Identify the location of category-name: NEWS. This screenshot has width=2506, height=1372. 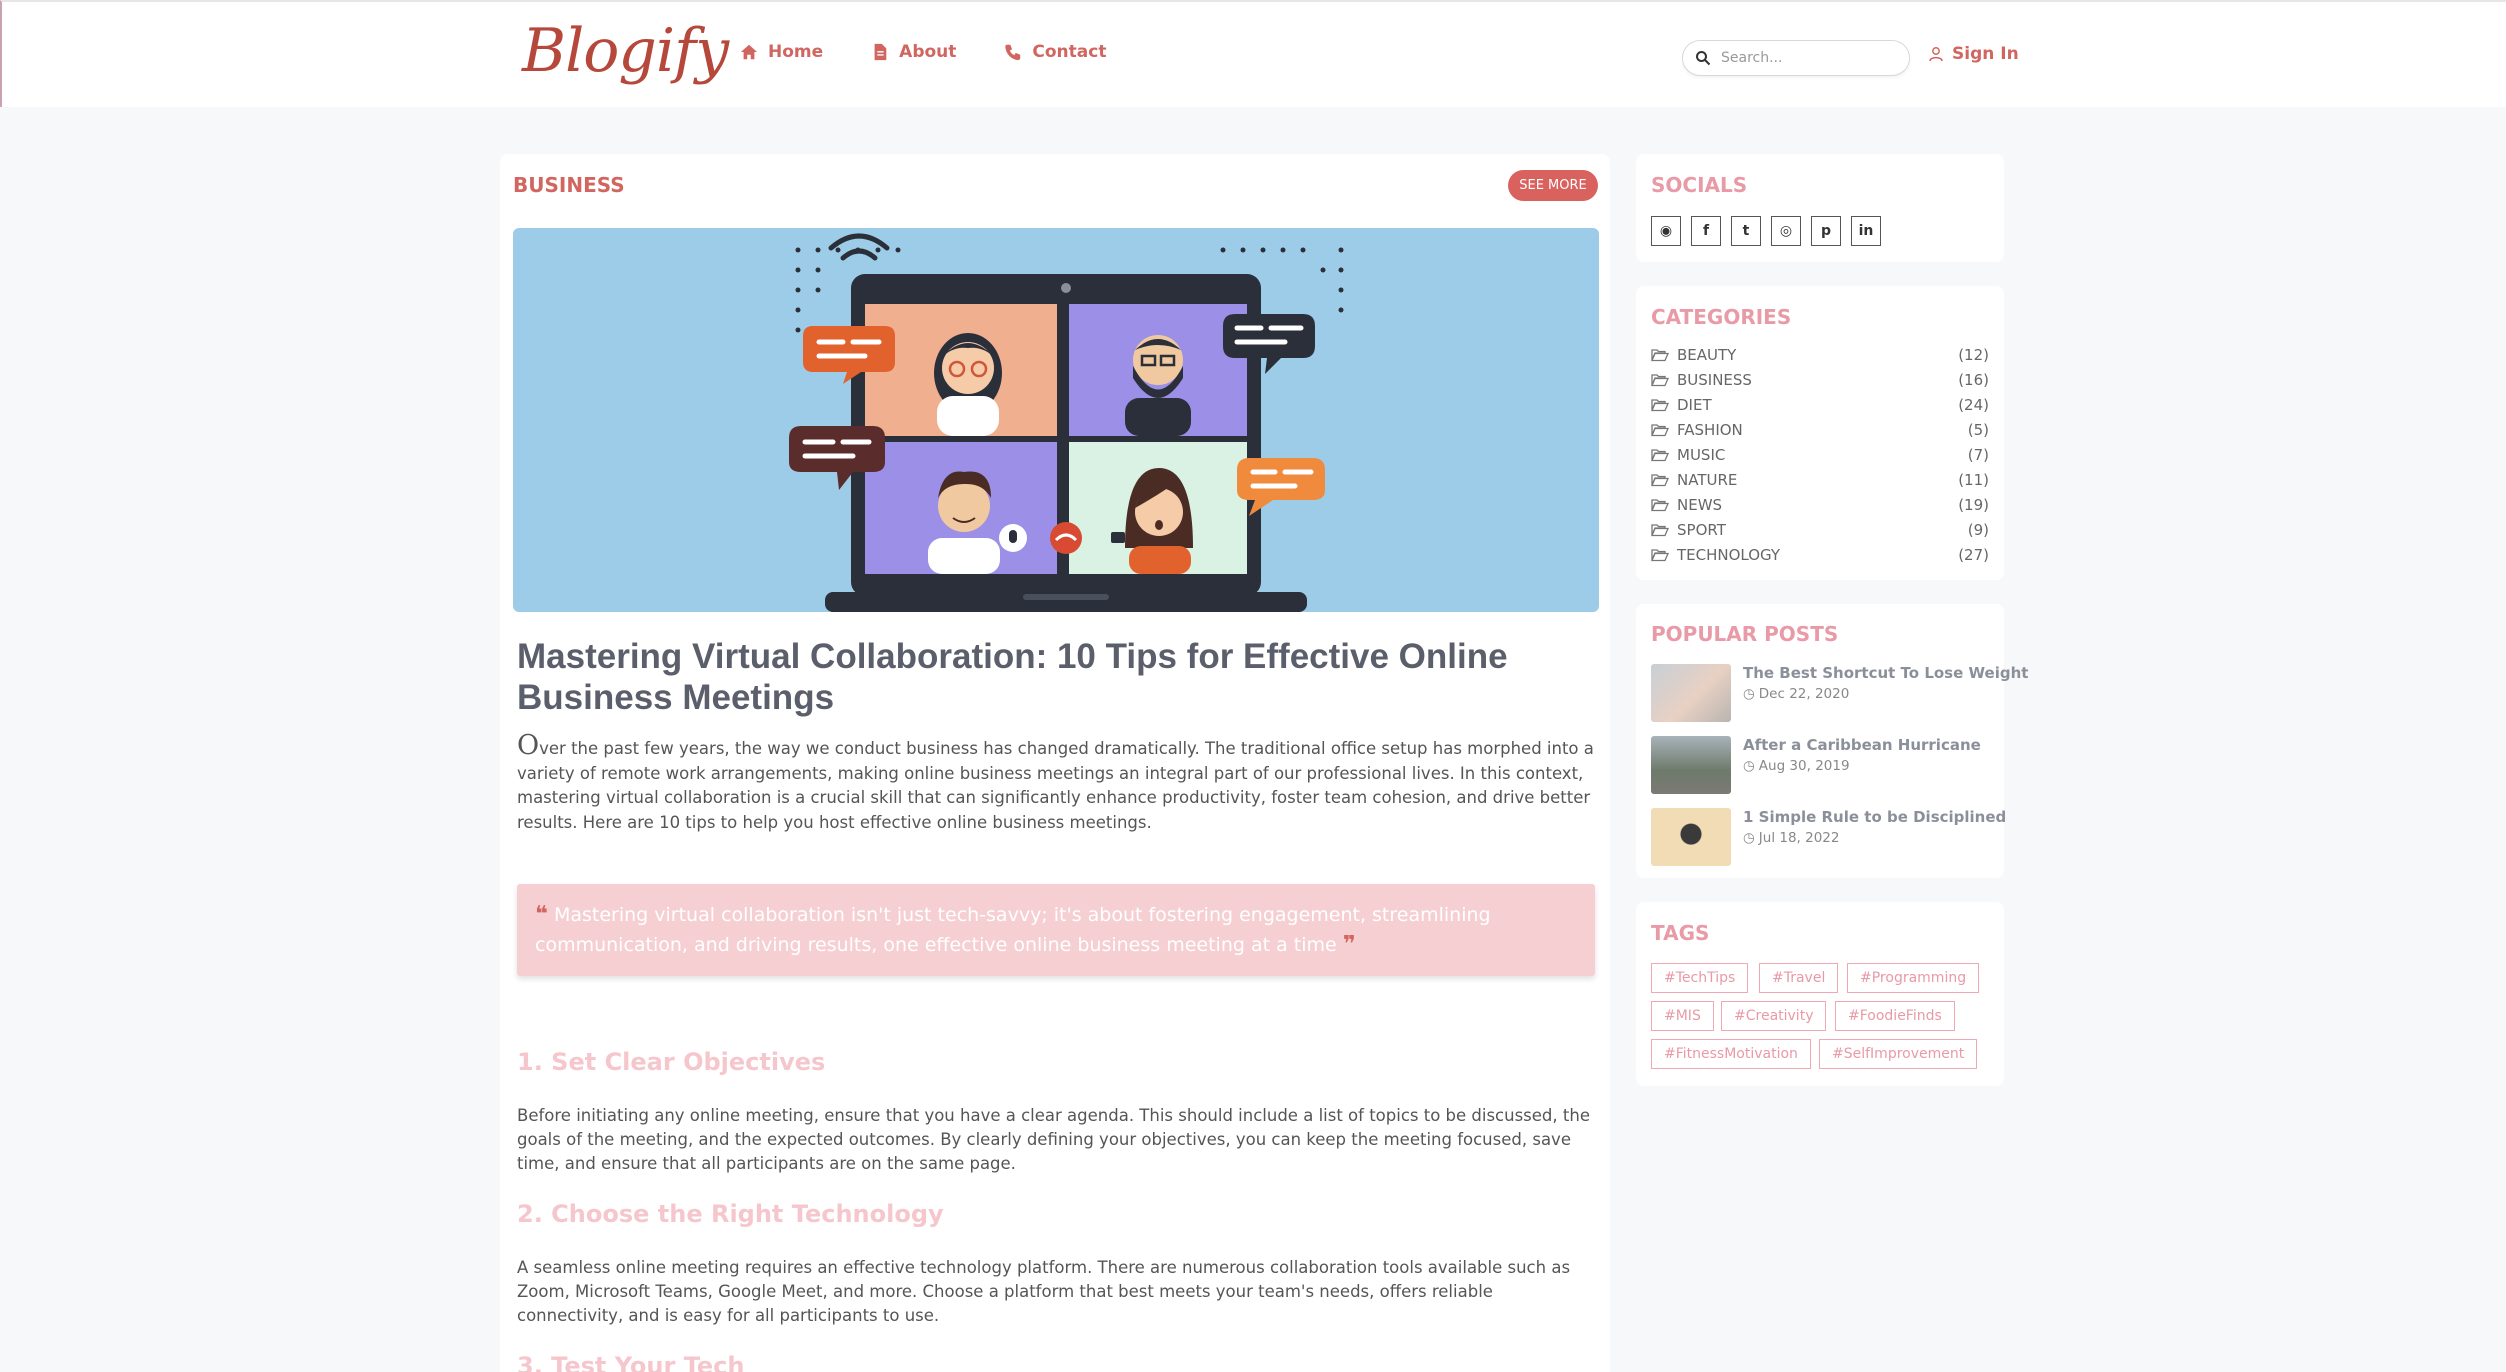
(1700, 505).